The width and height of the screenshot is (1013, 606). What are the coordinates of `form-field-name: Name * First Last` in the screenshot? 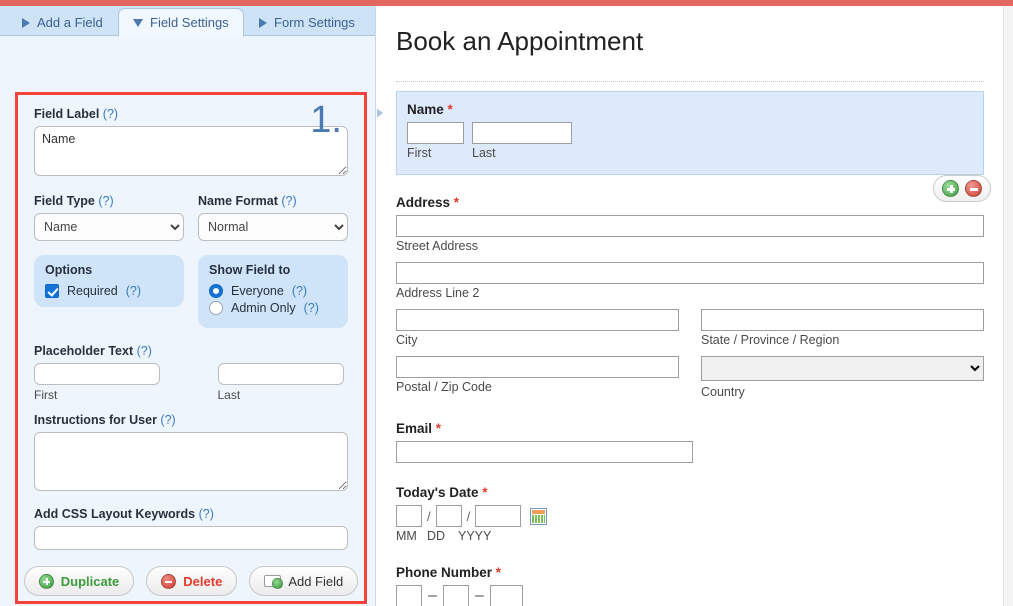 It's located at (693, 146).